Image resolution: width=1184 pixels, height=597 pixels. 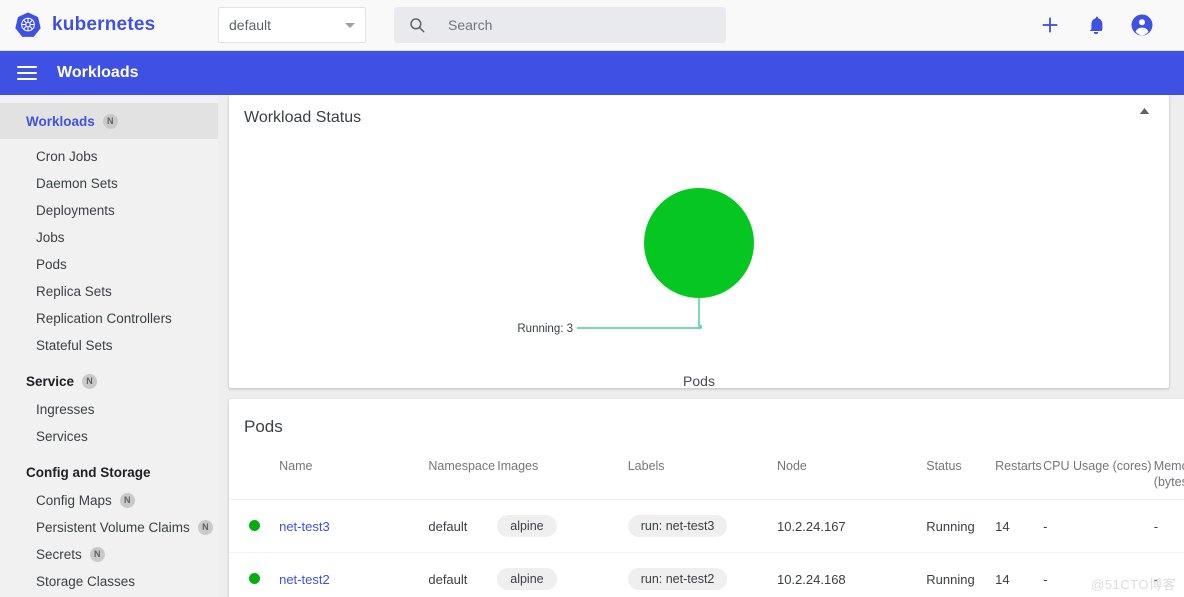 What do you see at coordinates (51, 264) in the screenshot?
I see `sidebar-item-label: Pods` at bounding box center [51, 264].